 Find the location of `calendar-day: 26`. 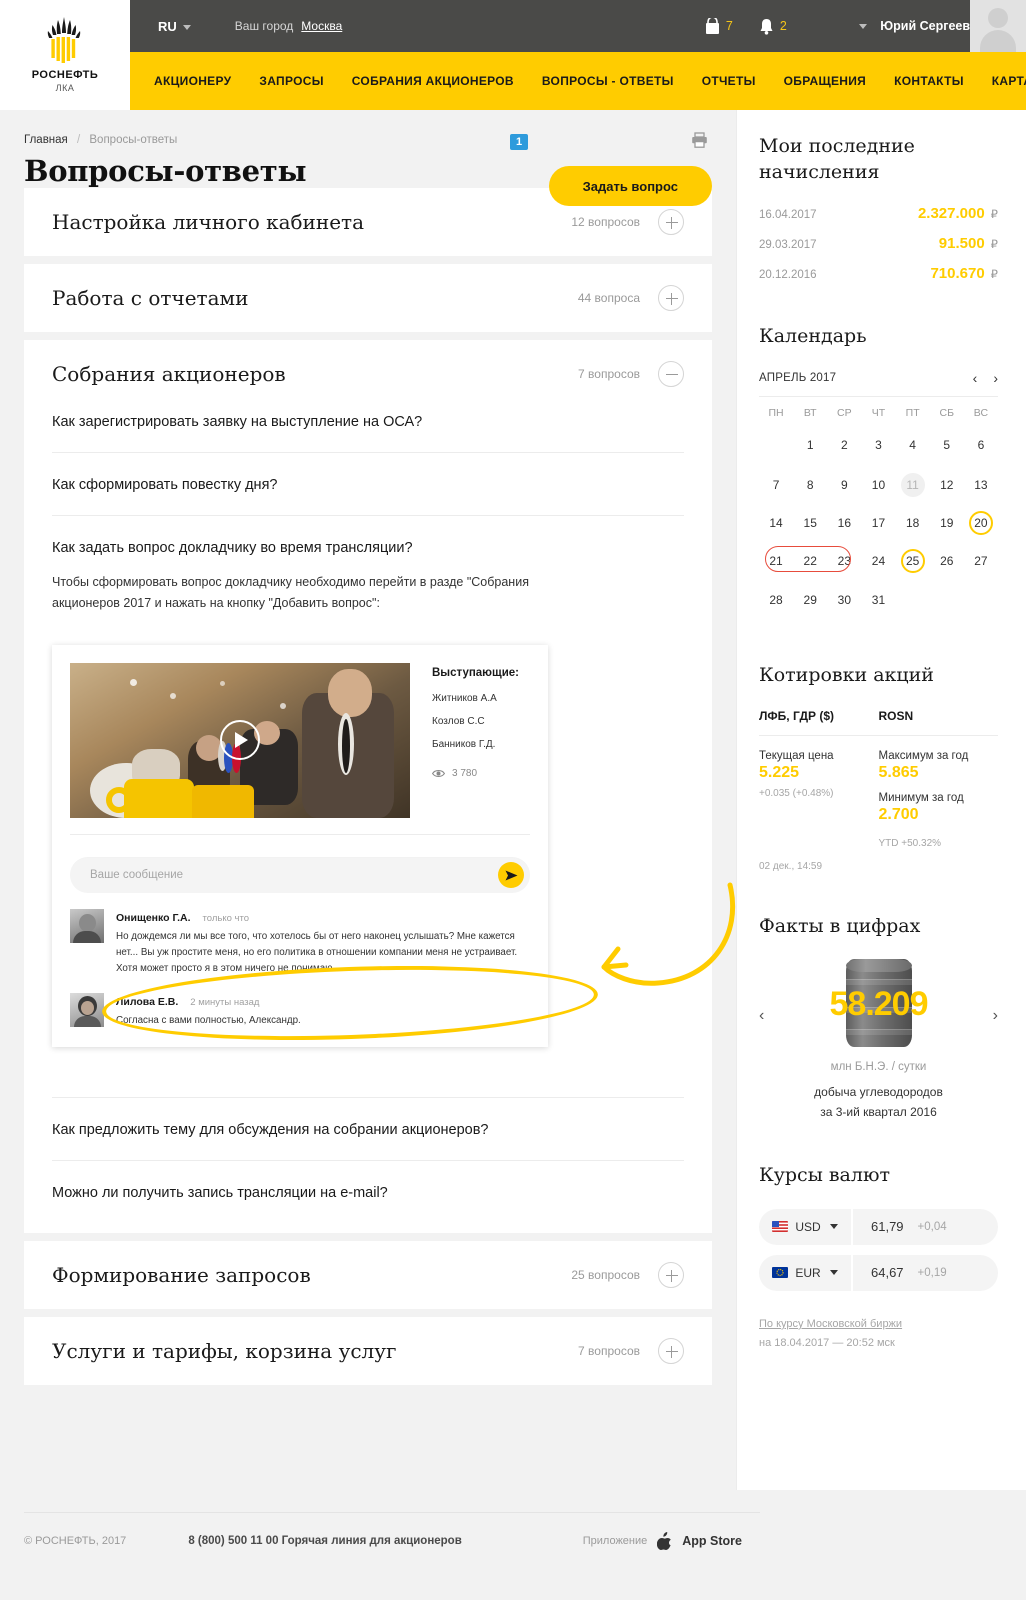

calendar-day: 26 is located at coordinates (947, 561).